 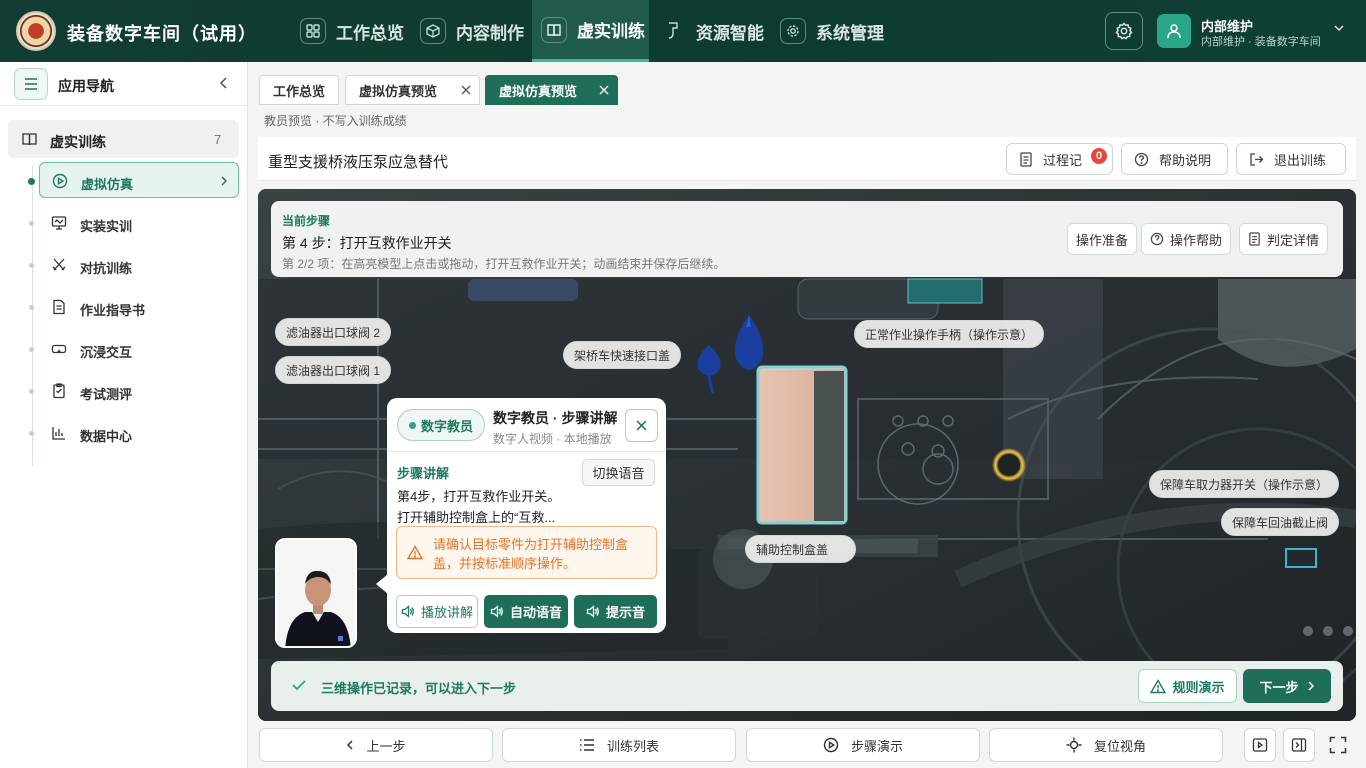 I want to click on help-label: 帮助说明, so click(x=1185, y=160).